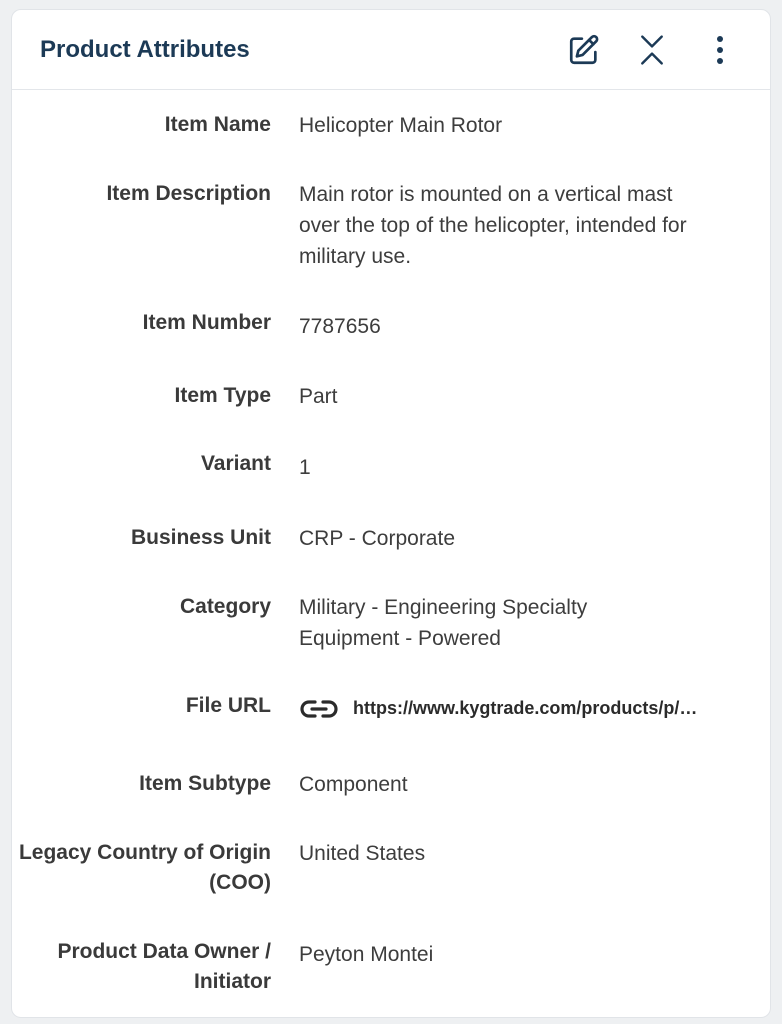 The image size is (782, 1024). What do you see at coordinates (228, 705) in the screenshot?
I see `attribute-label: File URL` at bounding box center [228, 705].